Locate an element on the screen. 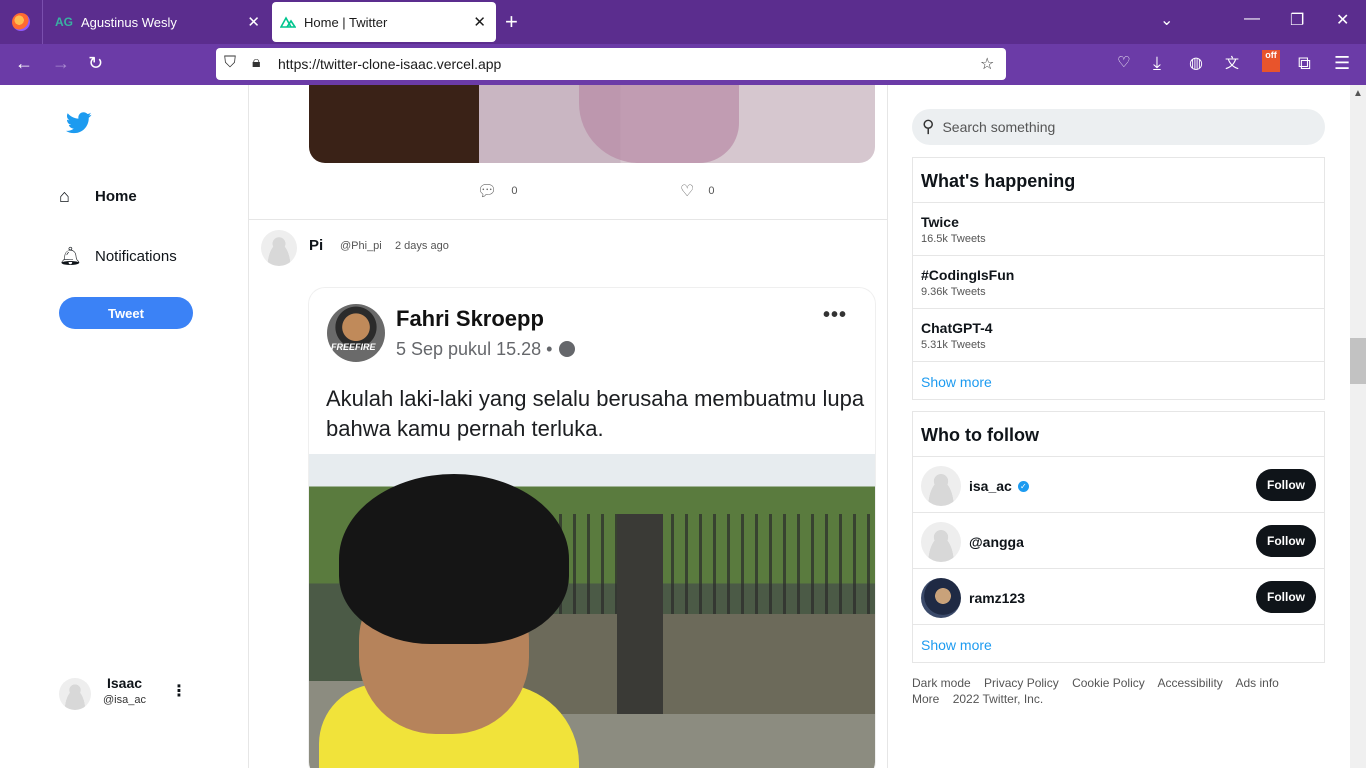 The height and width of the screenshot is (768, 1366). avatar-text: FREEFIRE is located at coordinates (353, 347).